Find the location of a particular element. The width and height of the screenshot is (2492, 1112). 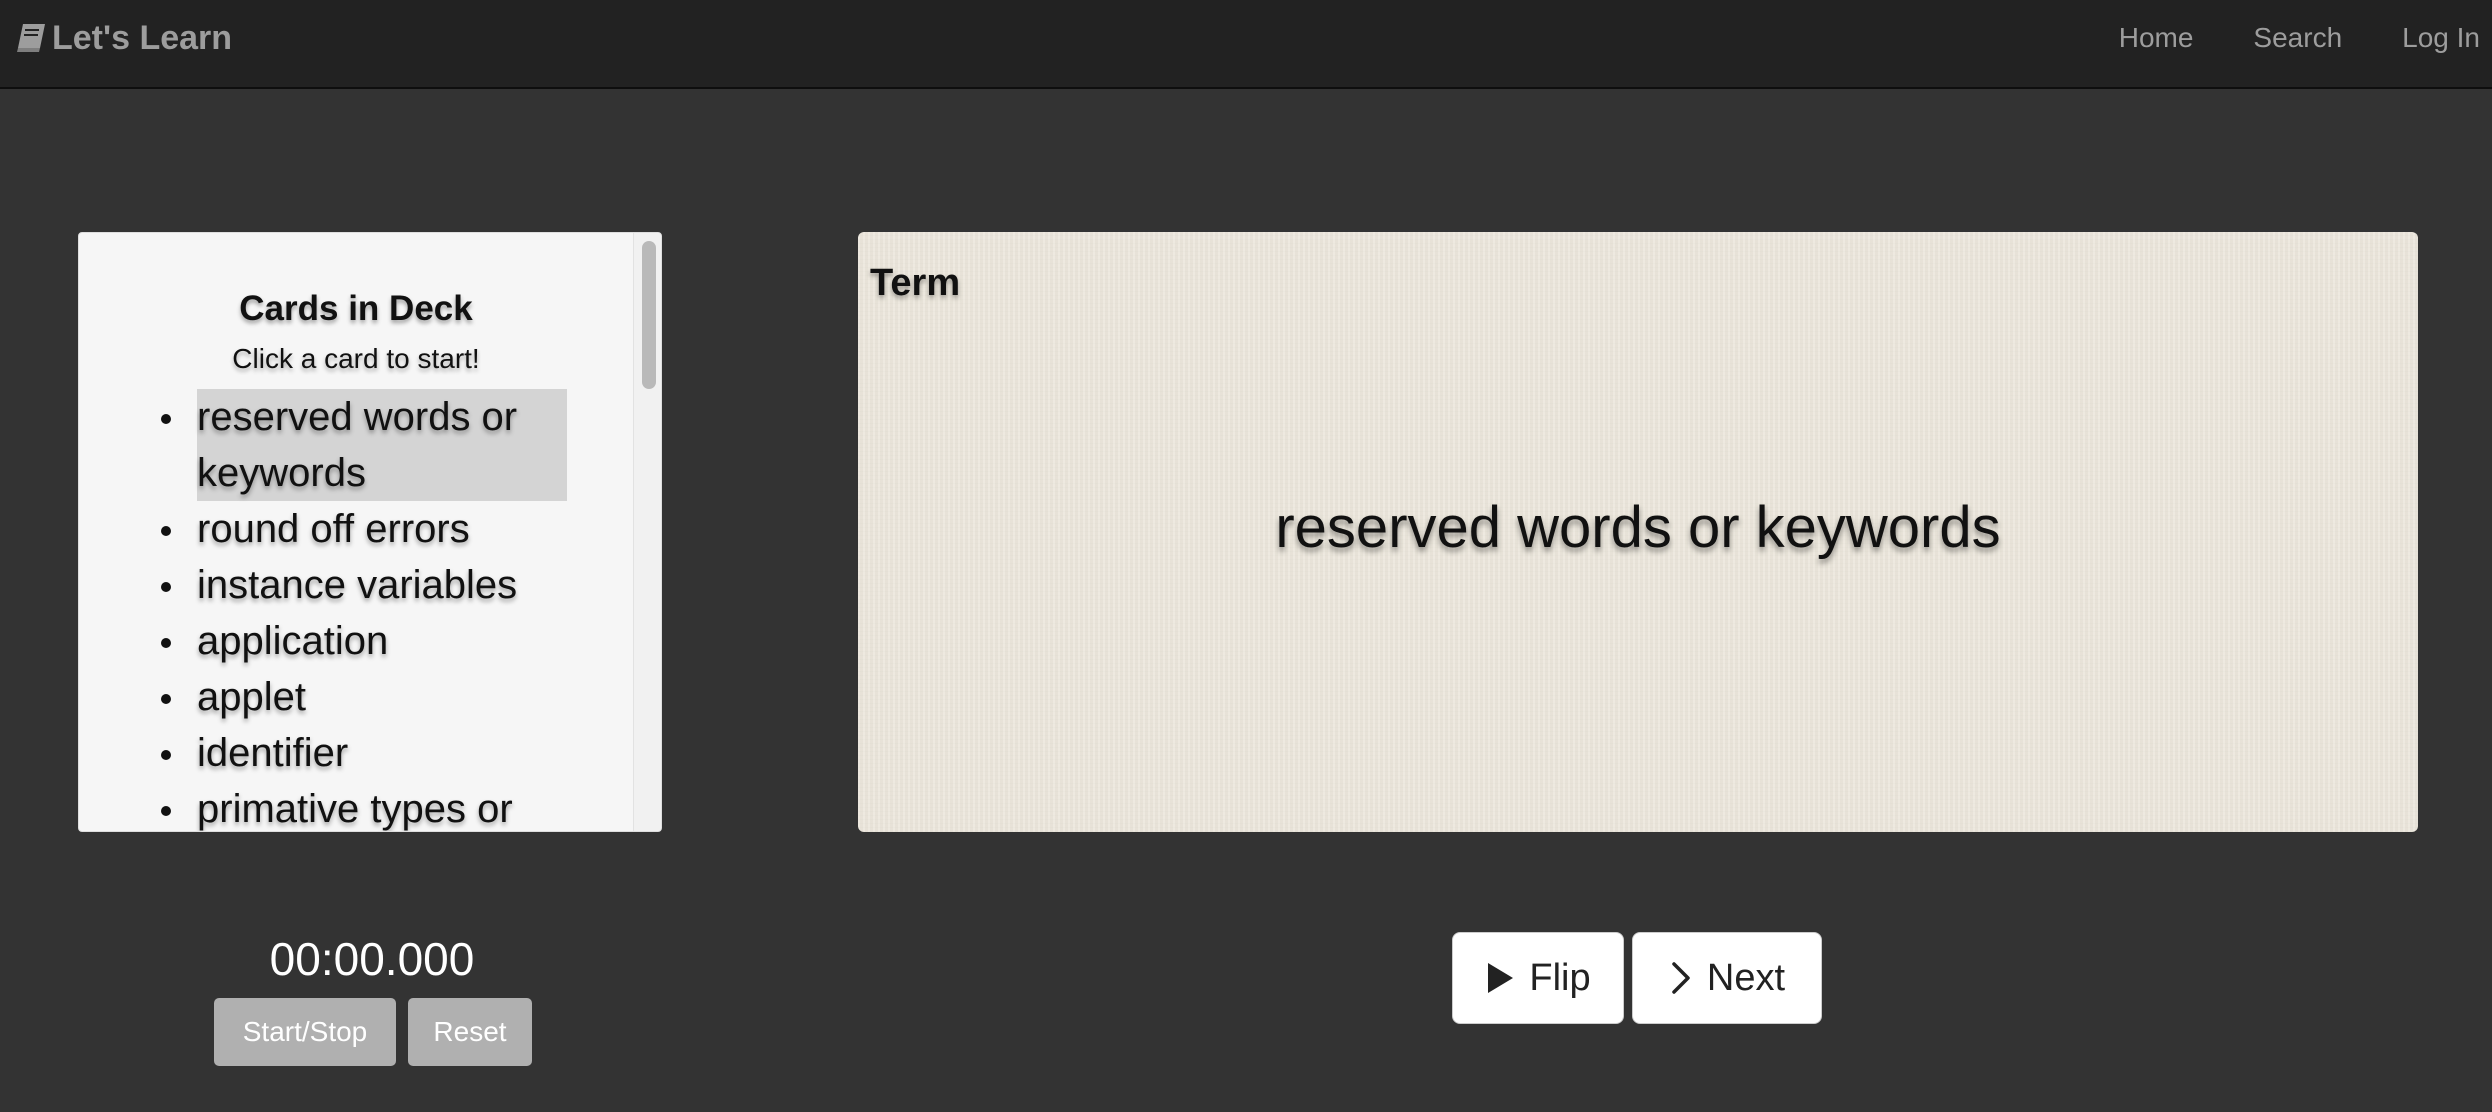

brand-link: Let's Learn is located at coordinates (123, 38).